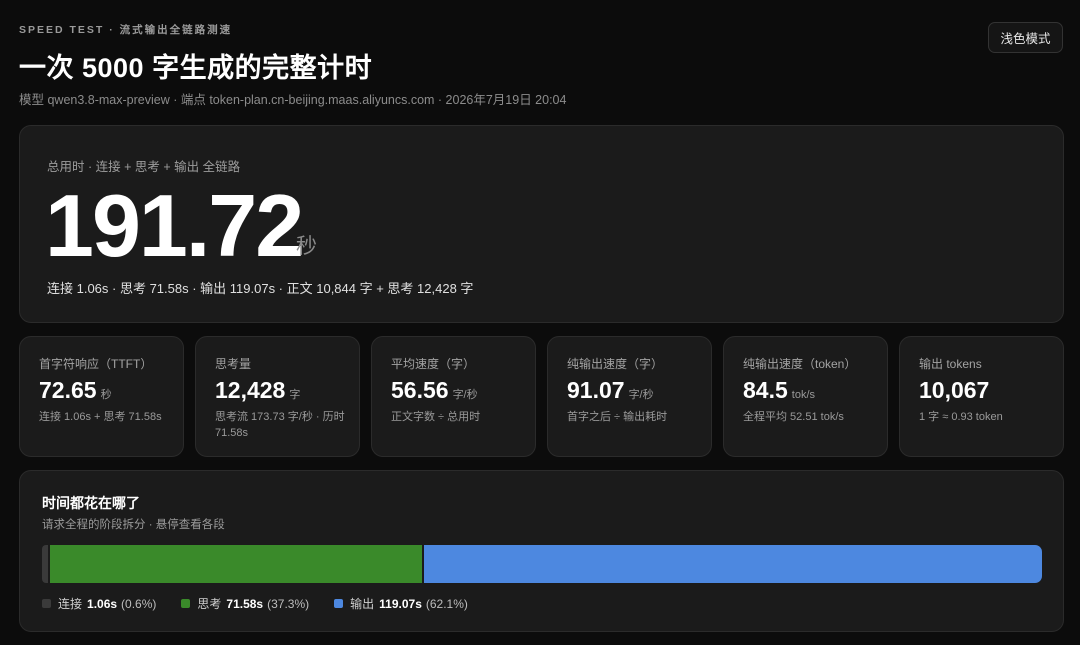 The height and width of the screenshot is (645, 1080). Describe the element at coordinates (1025, 37) in the screenshot. I see `theme-toggle-button: 浅色模式` at that location.